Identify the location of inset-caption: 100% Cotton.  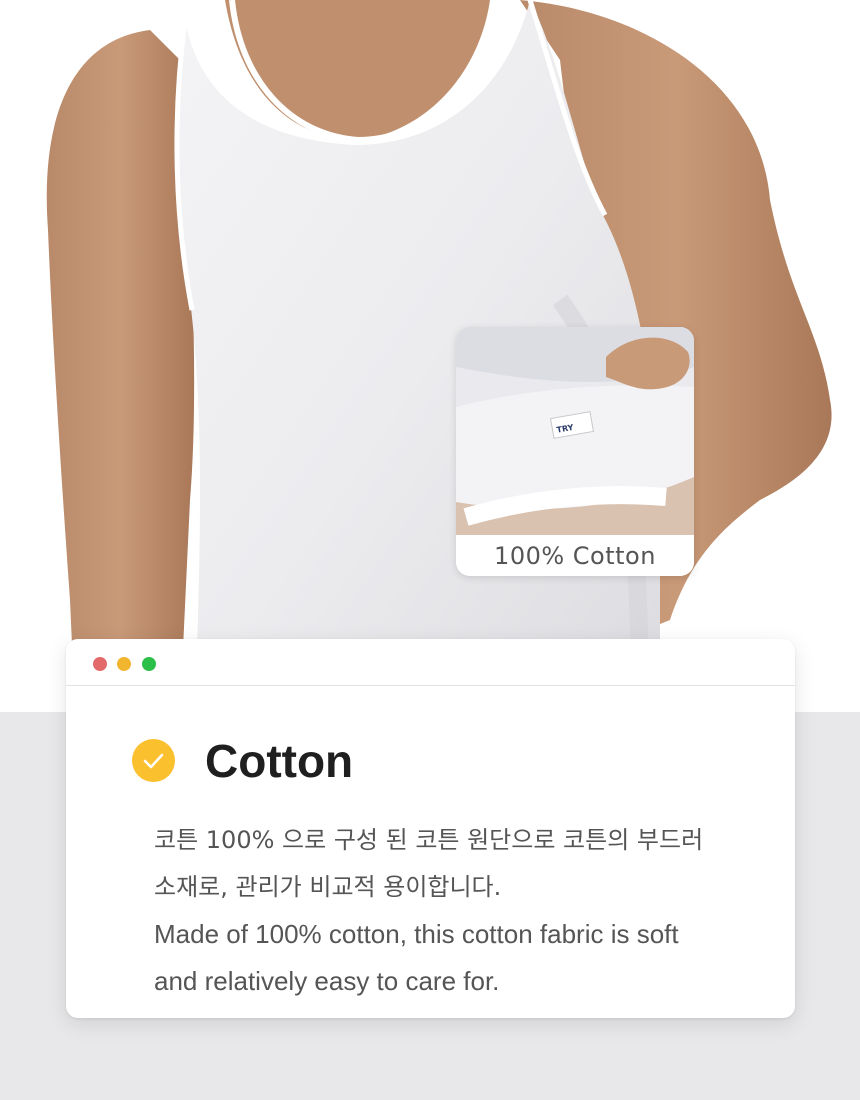
(575, 555).